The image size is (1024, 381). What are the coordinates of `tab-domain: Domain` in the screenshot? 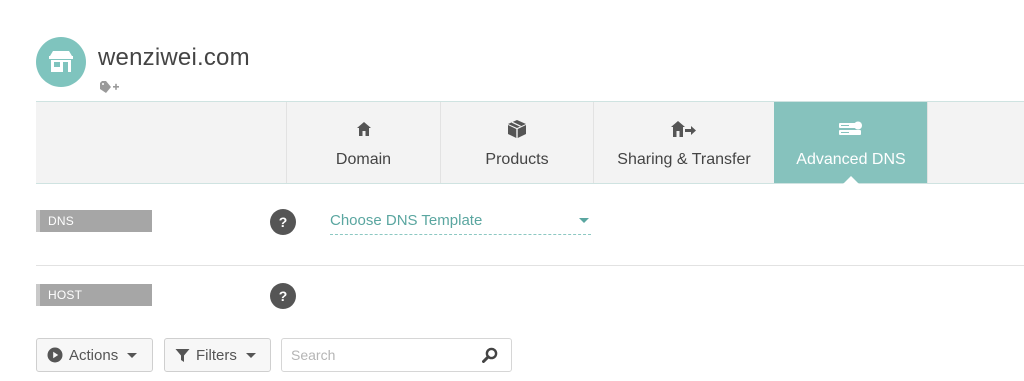 It's located at (363, 142).